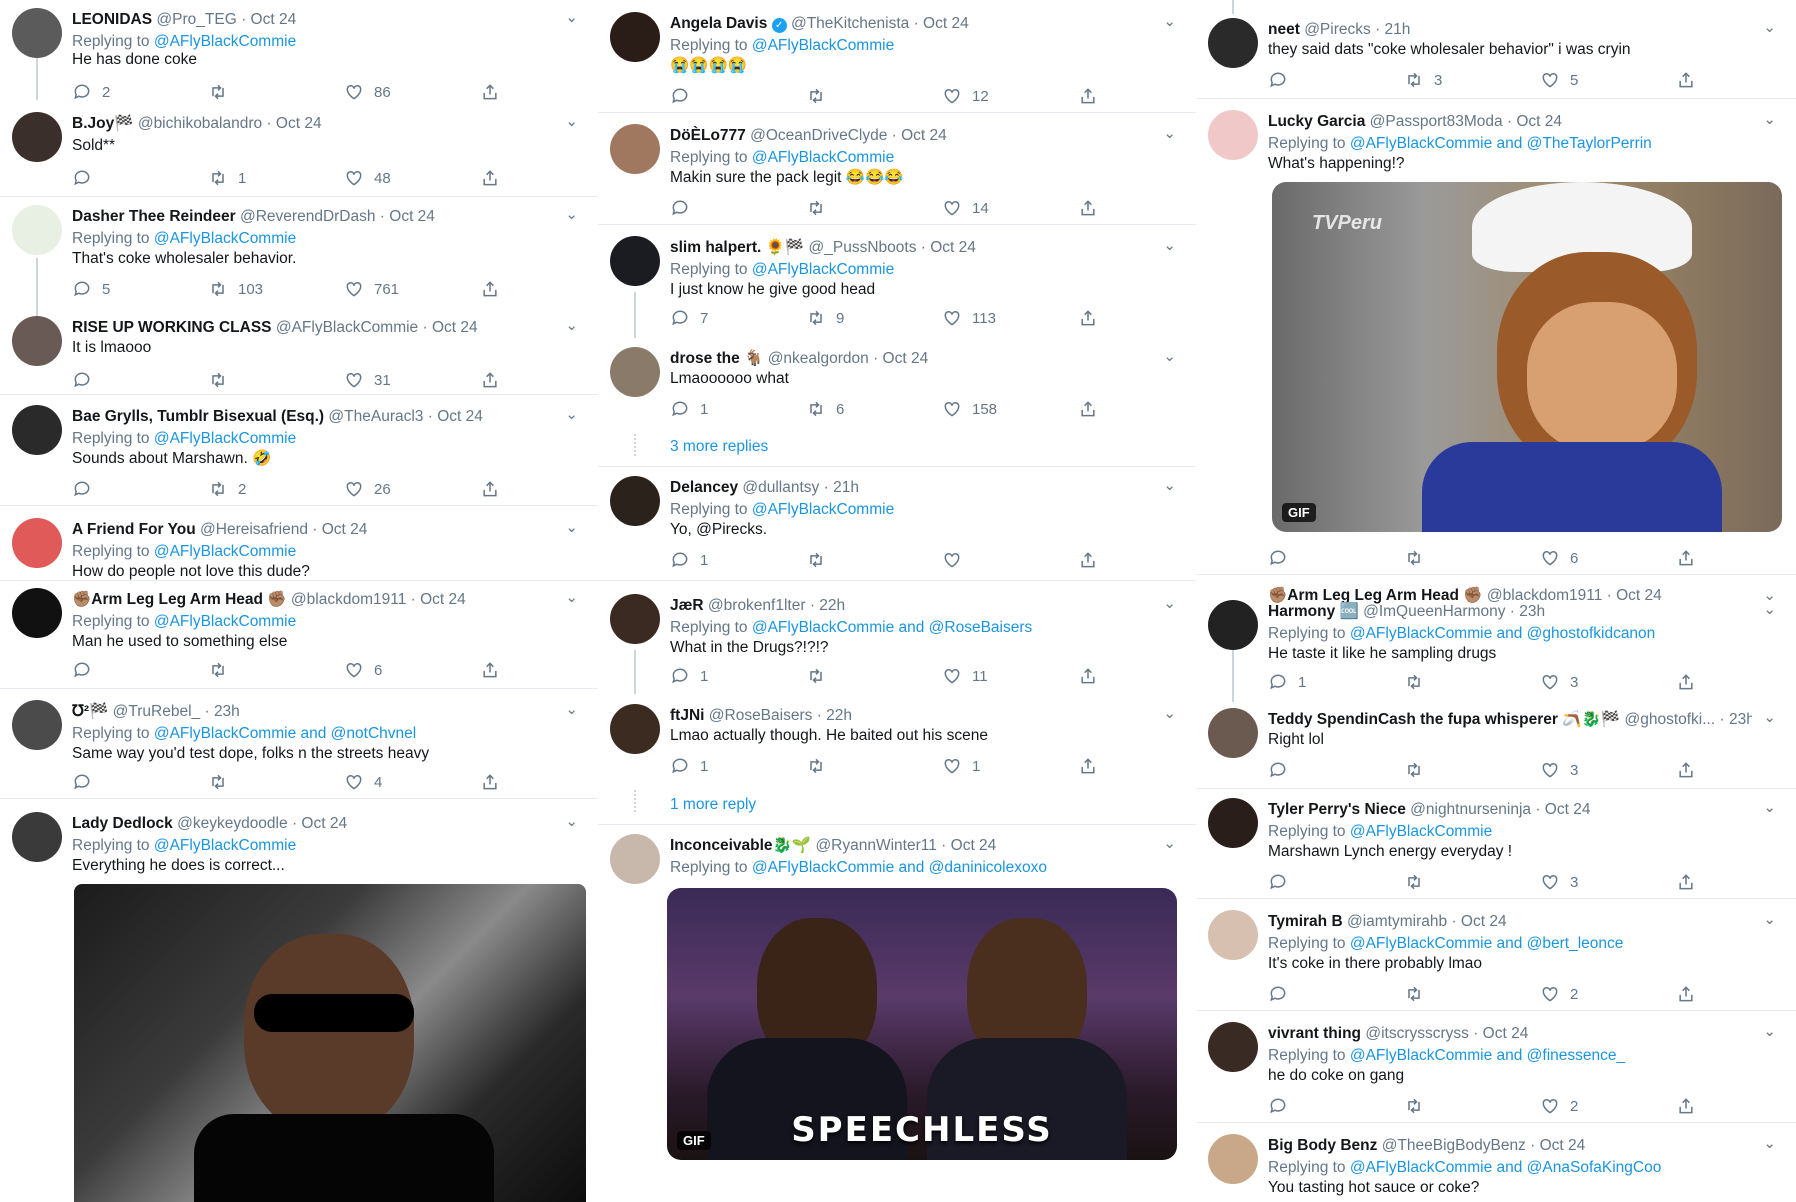  Describe the element at coordinates (375, 416) in the screenshot. I see `handle: @TheAuracl3` at that location.